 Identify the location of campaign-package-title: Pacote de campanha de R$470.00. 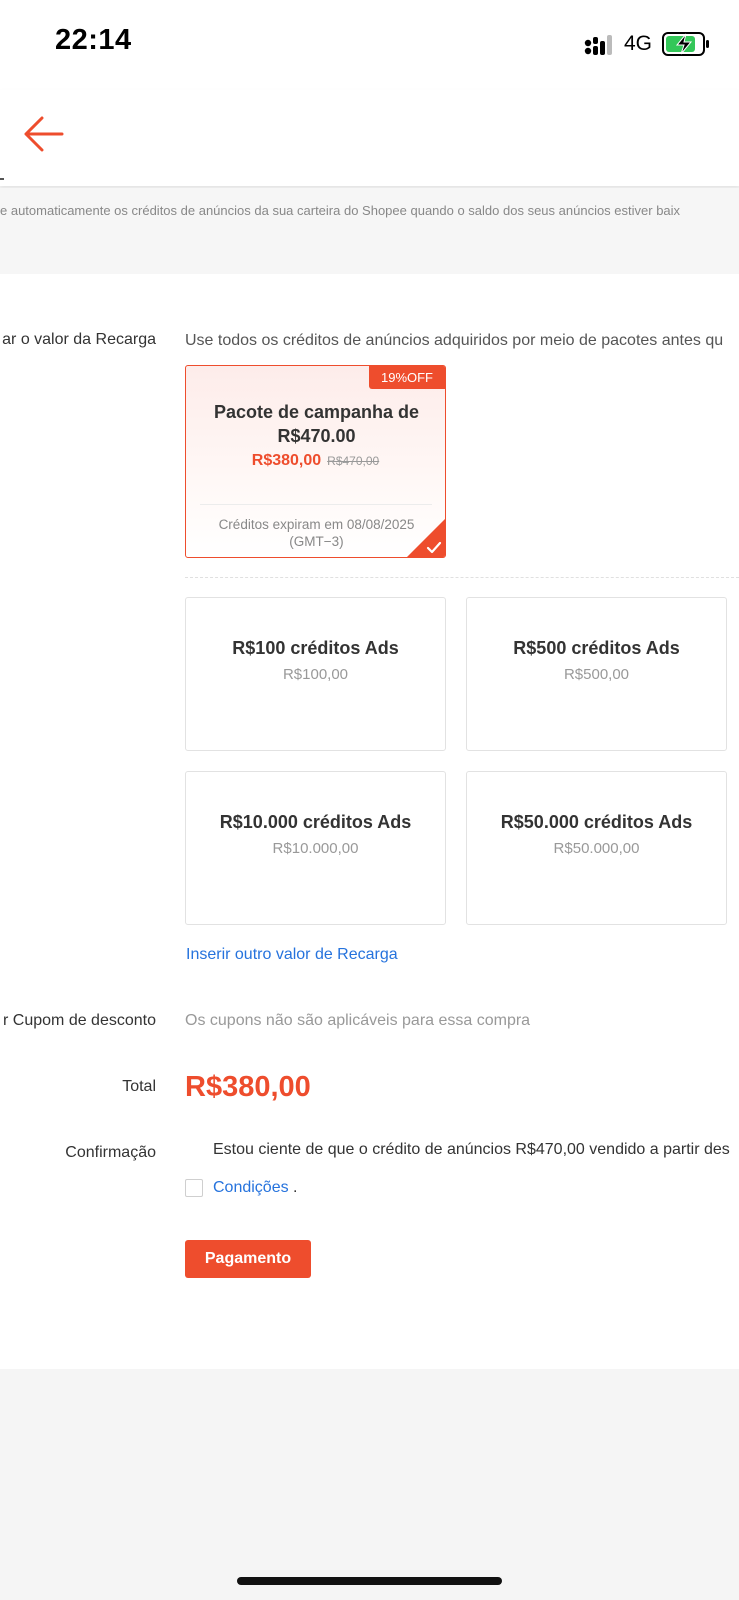
(316, 424).